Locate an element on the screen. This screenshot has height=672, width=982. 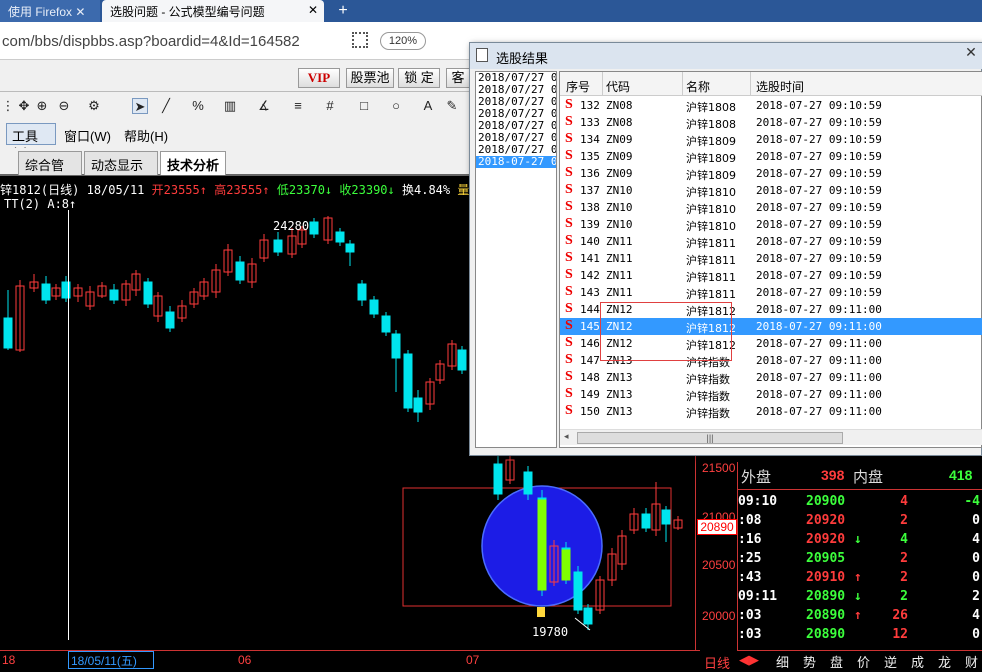
col-seq: 序号 is located at coordinates (578, 86).